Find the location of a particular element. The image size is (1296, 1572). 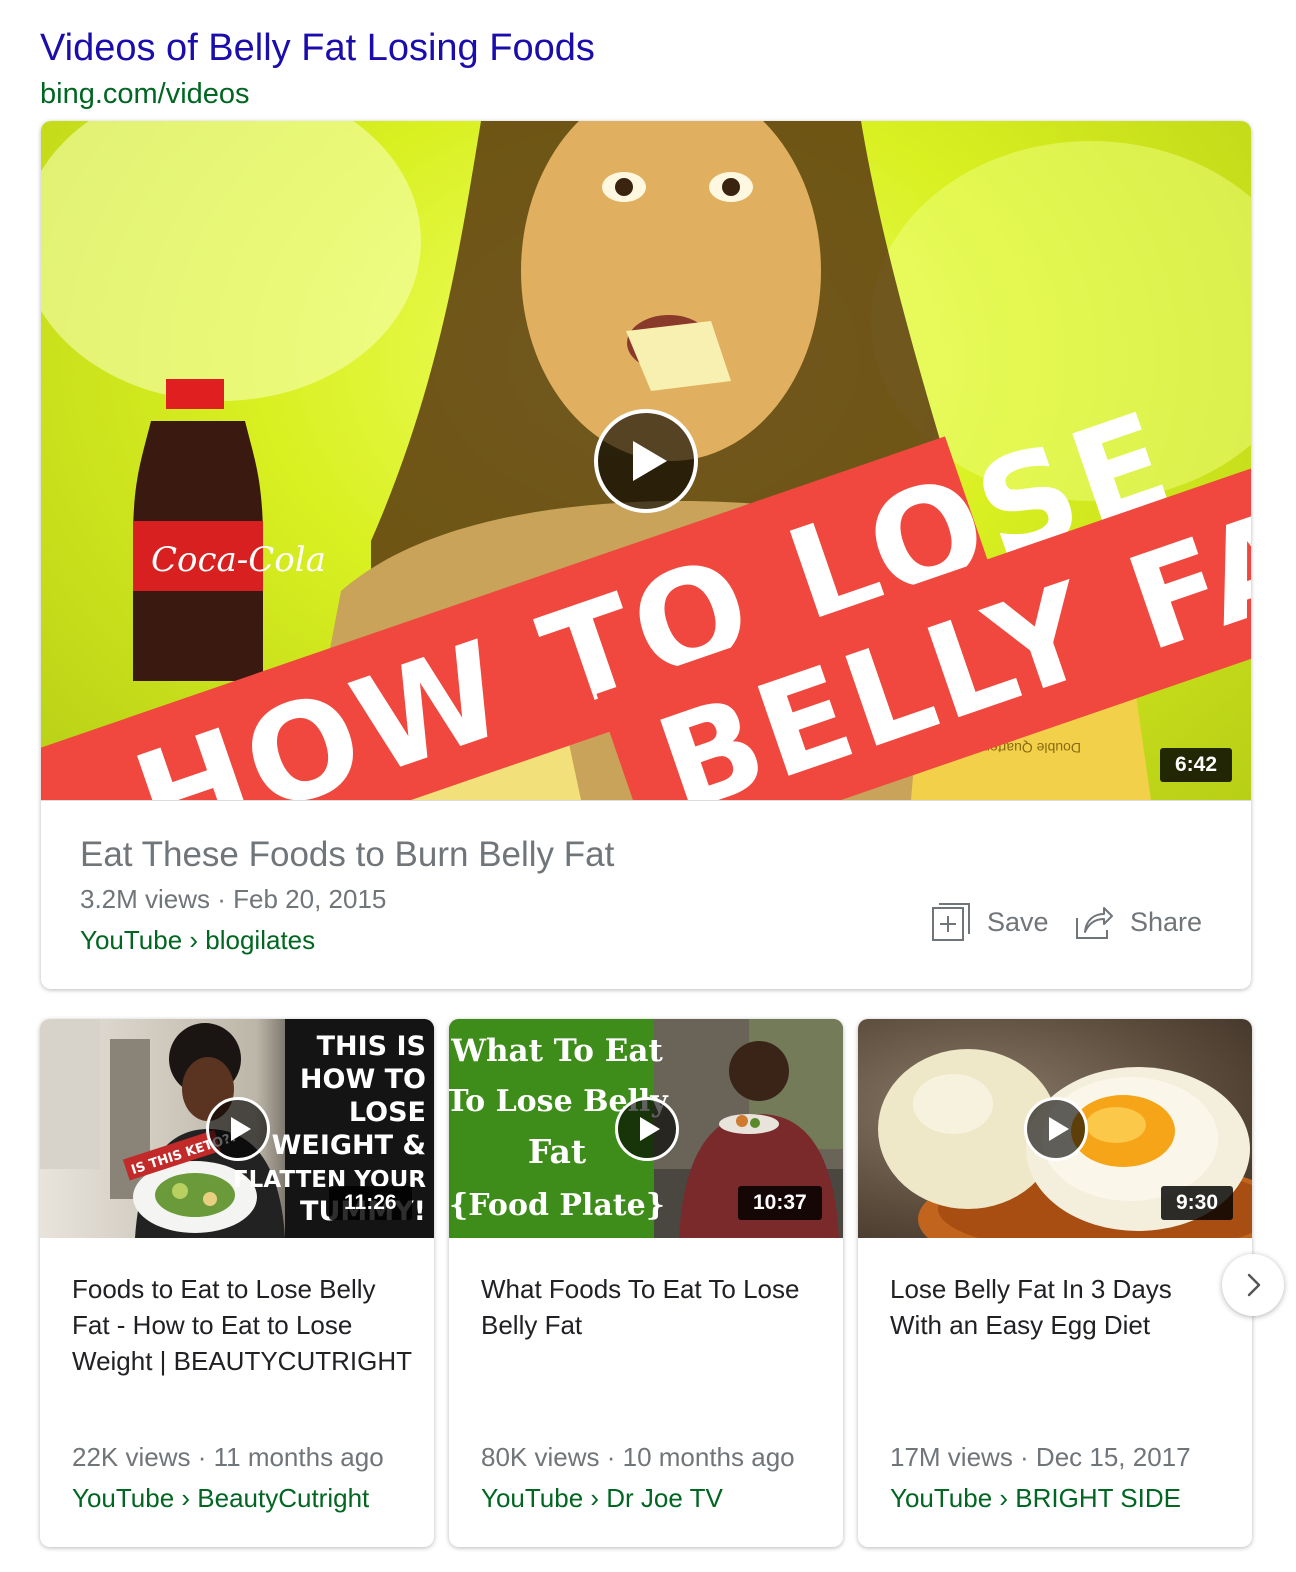

video-thumbnail: 9:30 is located at coordinates (1055, 1128).